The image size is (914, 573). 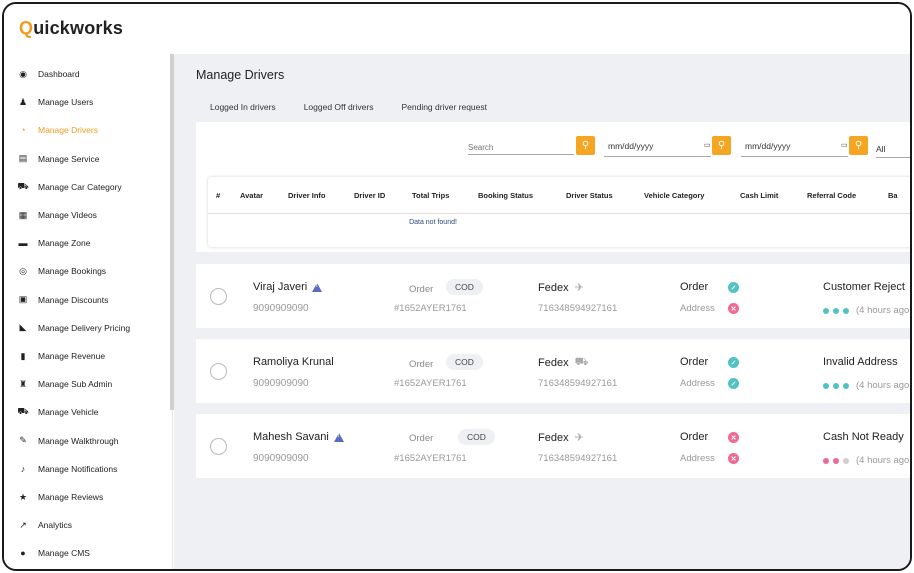 What do you see at coordinates (80, 186) in the screenshot?
I see `sidebar-item-label: Manage Car Category` at bounding box center [80, 186].